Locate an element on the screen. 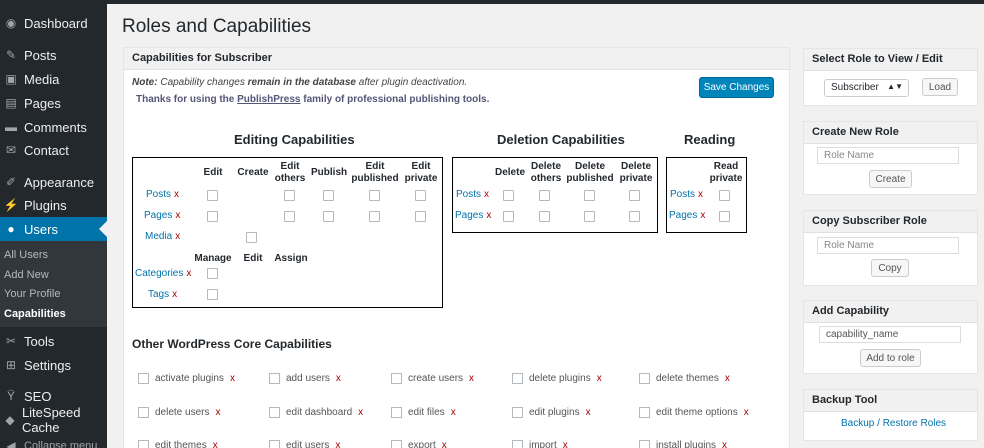 The image size is (984, 448). core-cap: delete users x is located at coordinates (179, 412).